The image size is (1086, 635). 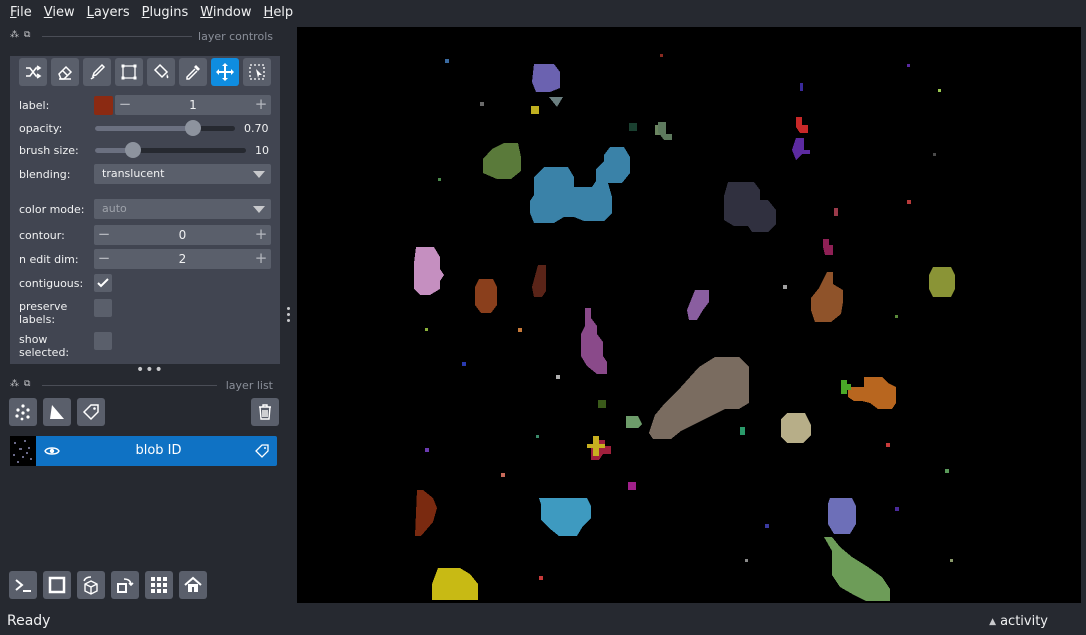 What do you see at coordinates (262, 451) in the screenshot?
I see `labels-layer-type-icon` at bounding box center [262, 451].